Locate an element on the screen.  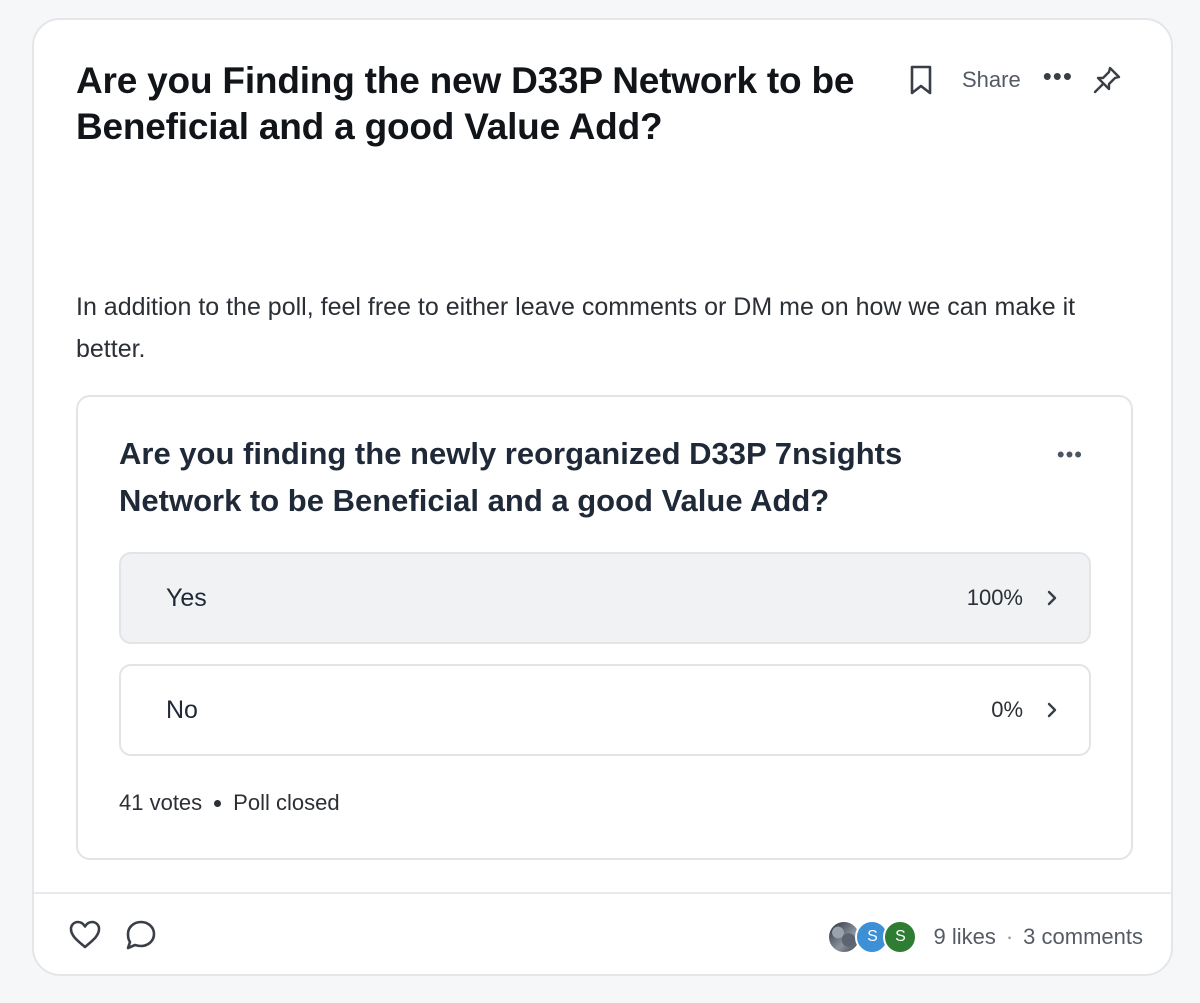
likes-count: 9 likes is located at coordinates (964, 937).